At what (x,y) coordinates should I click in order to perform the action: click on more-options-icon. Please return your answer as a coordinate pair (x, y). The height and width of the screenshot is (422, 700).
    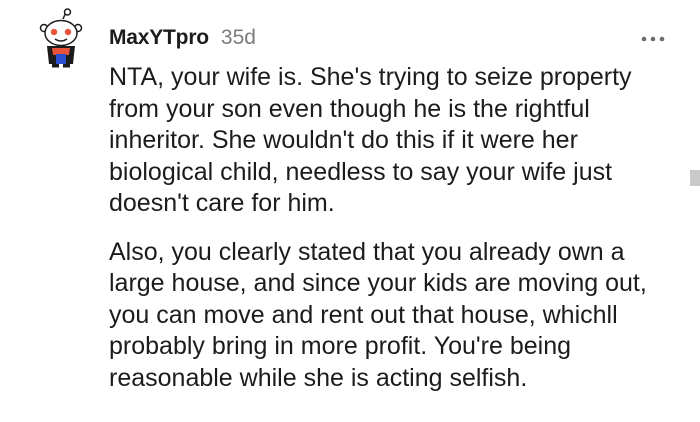
    Looking at the image, I should click on (653, 39).